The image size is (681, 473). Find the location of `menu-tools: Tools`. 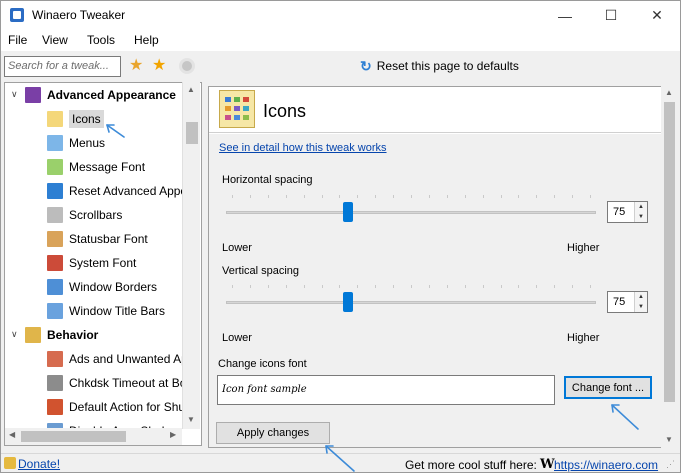

menu-tools: Tools is located at coordinates (101, 40).